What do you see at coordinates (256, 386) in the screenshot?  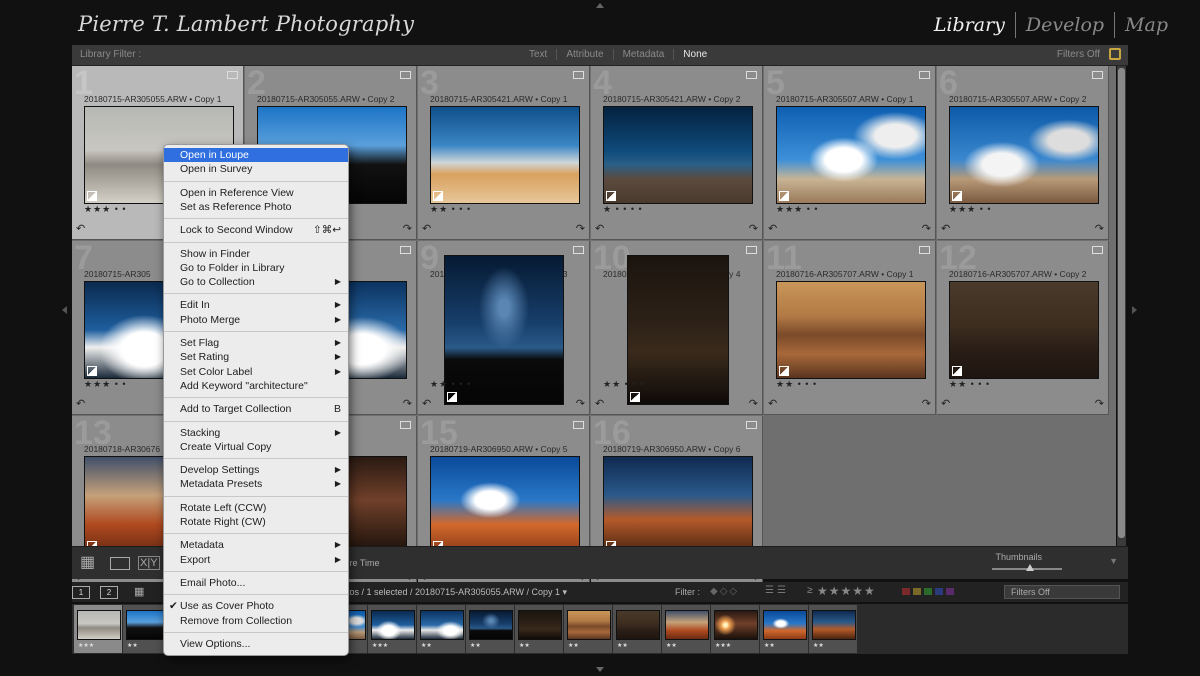 I see `menu-item-add-keyword-architecture: Add Keyword "architecture"` at bounding box center [256, 386].